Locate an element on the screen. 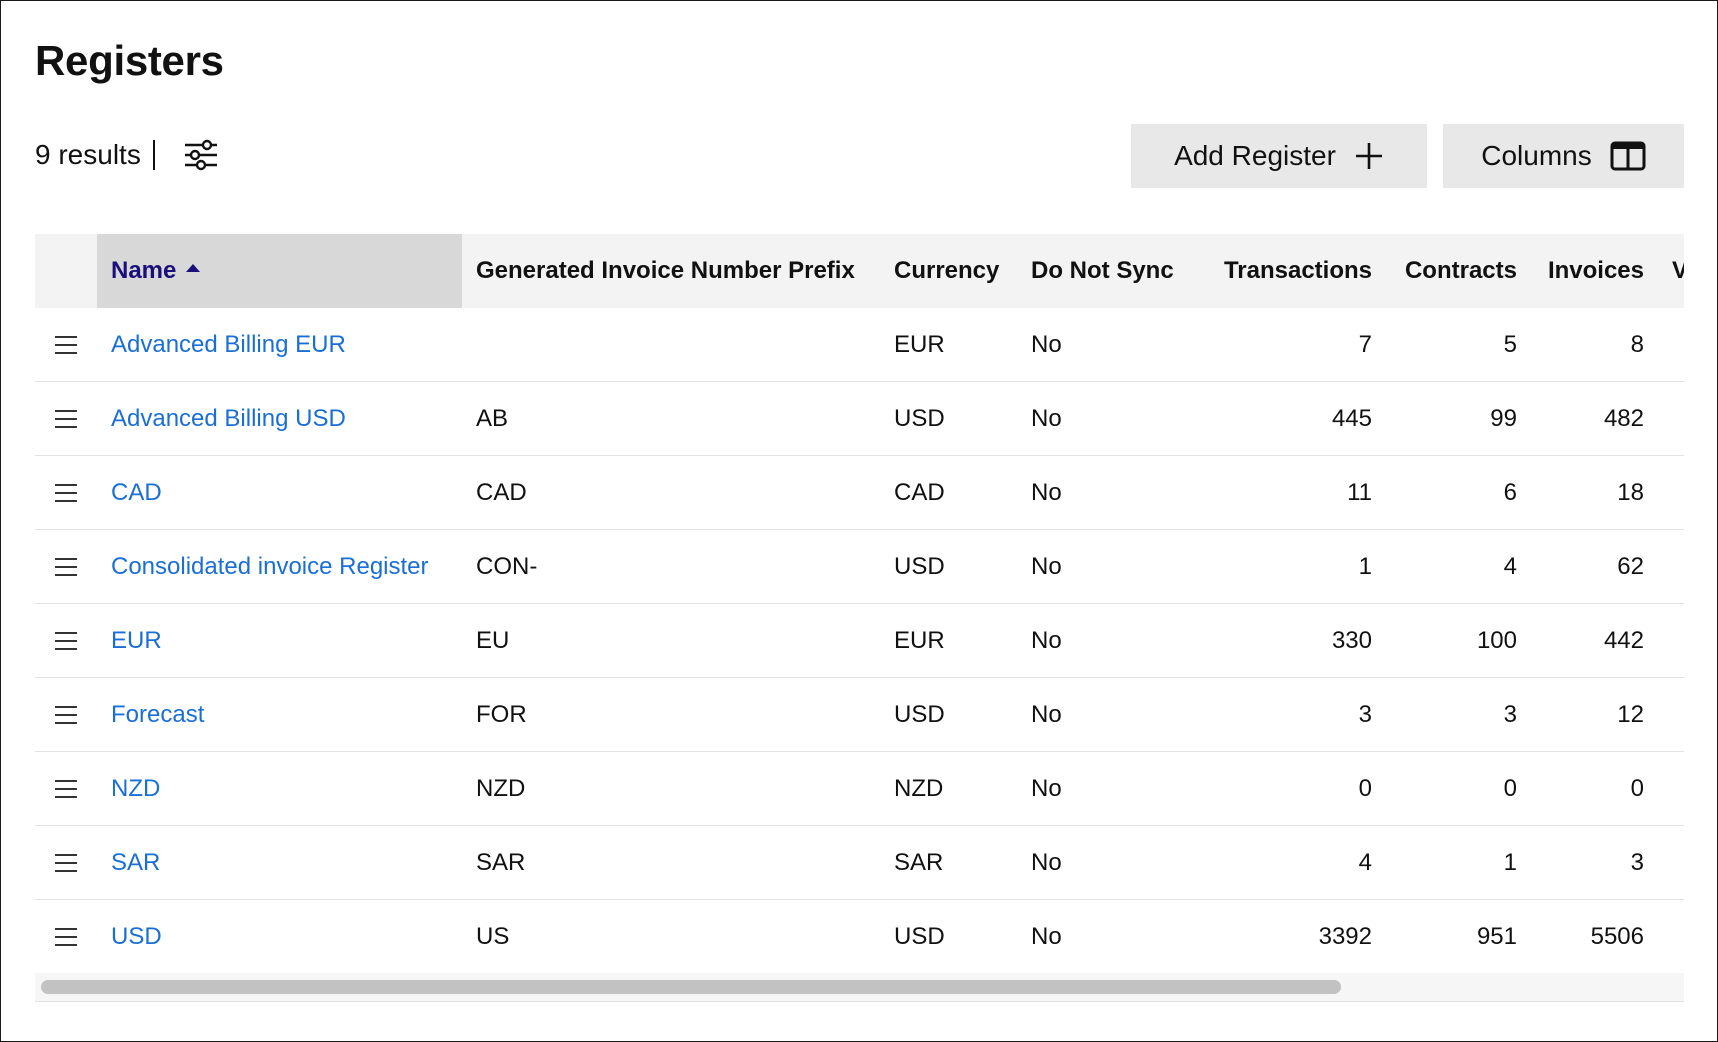 The width and height of the screenshot is (1718, 1042). header-name-label: Name is located at coordinates (144, 270).